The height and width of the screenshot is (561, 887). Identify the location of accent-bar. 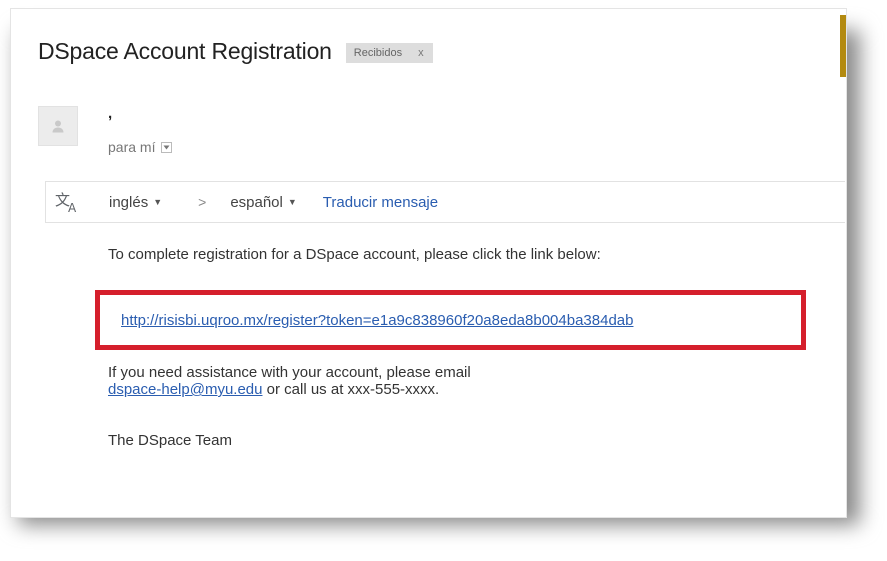
(843, 46).